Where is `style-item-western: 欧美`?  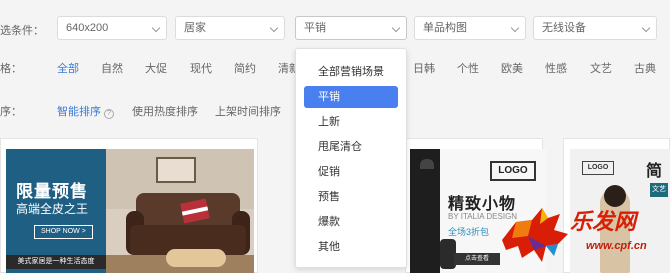 style-item-western: 欧美 is located at coordinates (512, 68).